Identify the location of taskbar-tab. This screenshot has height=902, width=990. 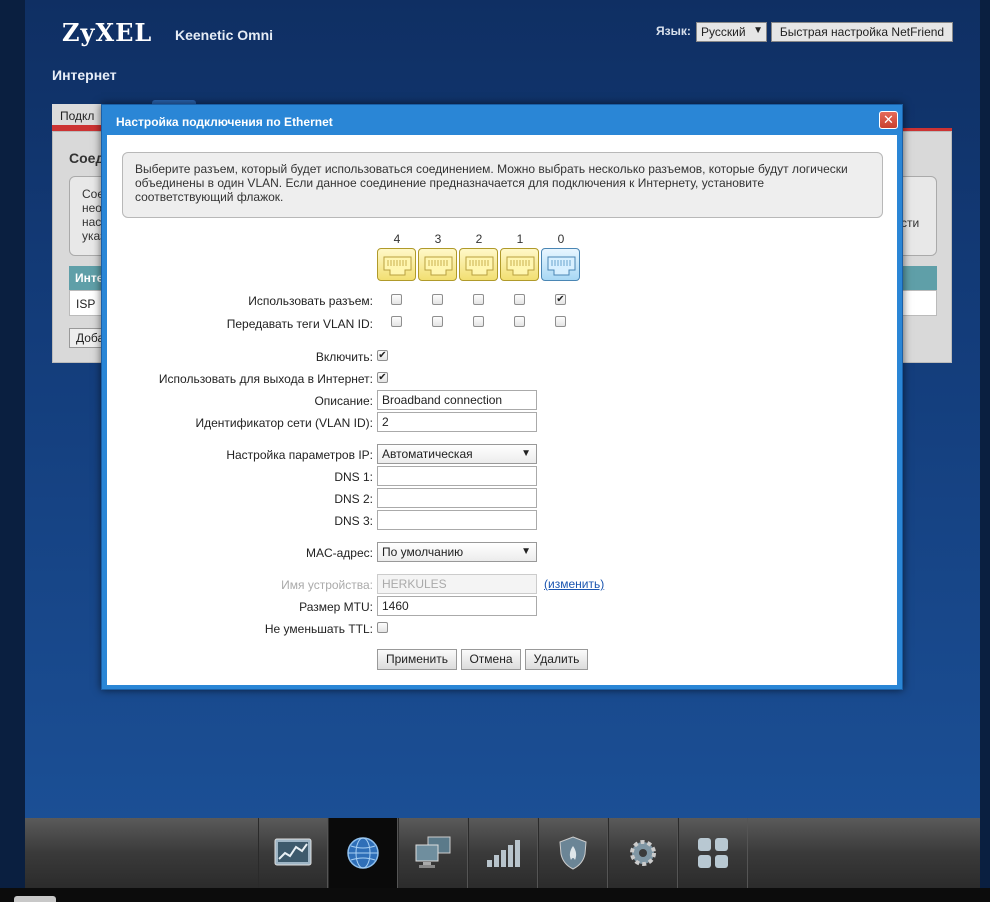
(35, 899).